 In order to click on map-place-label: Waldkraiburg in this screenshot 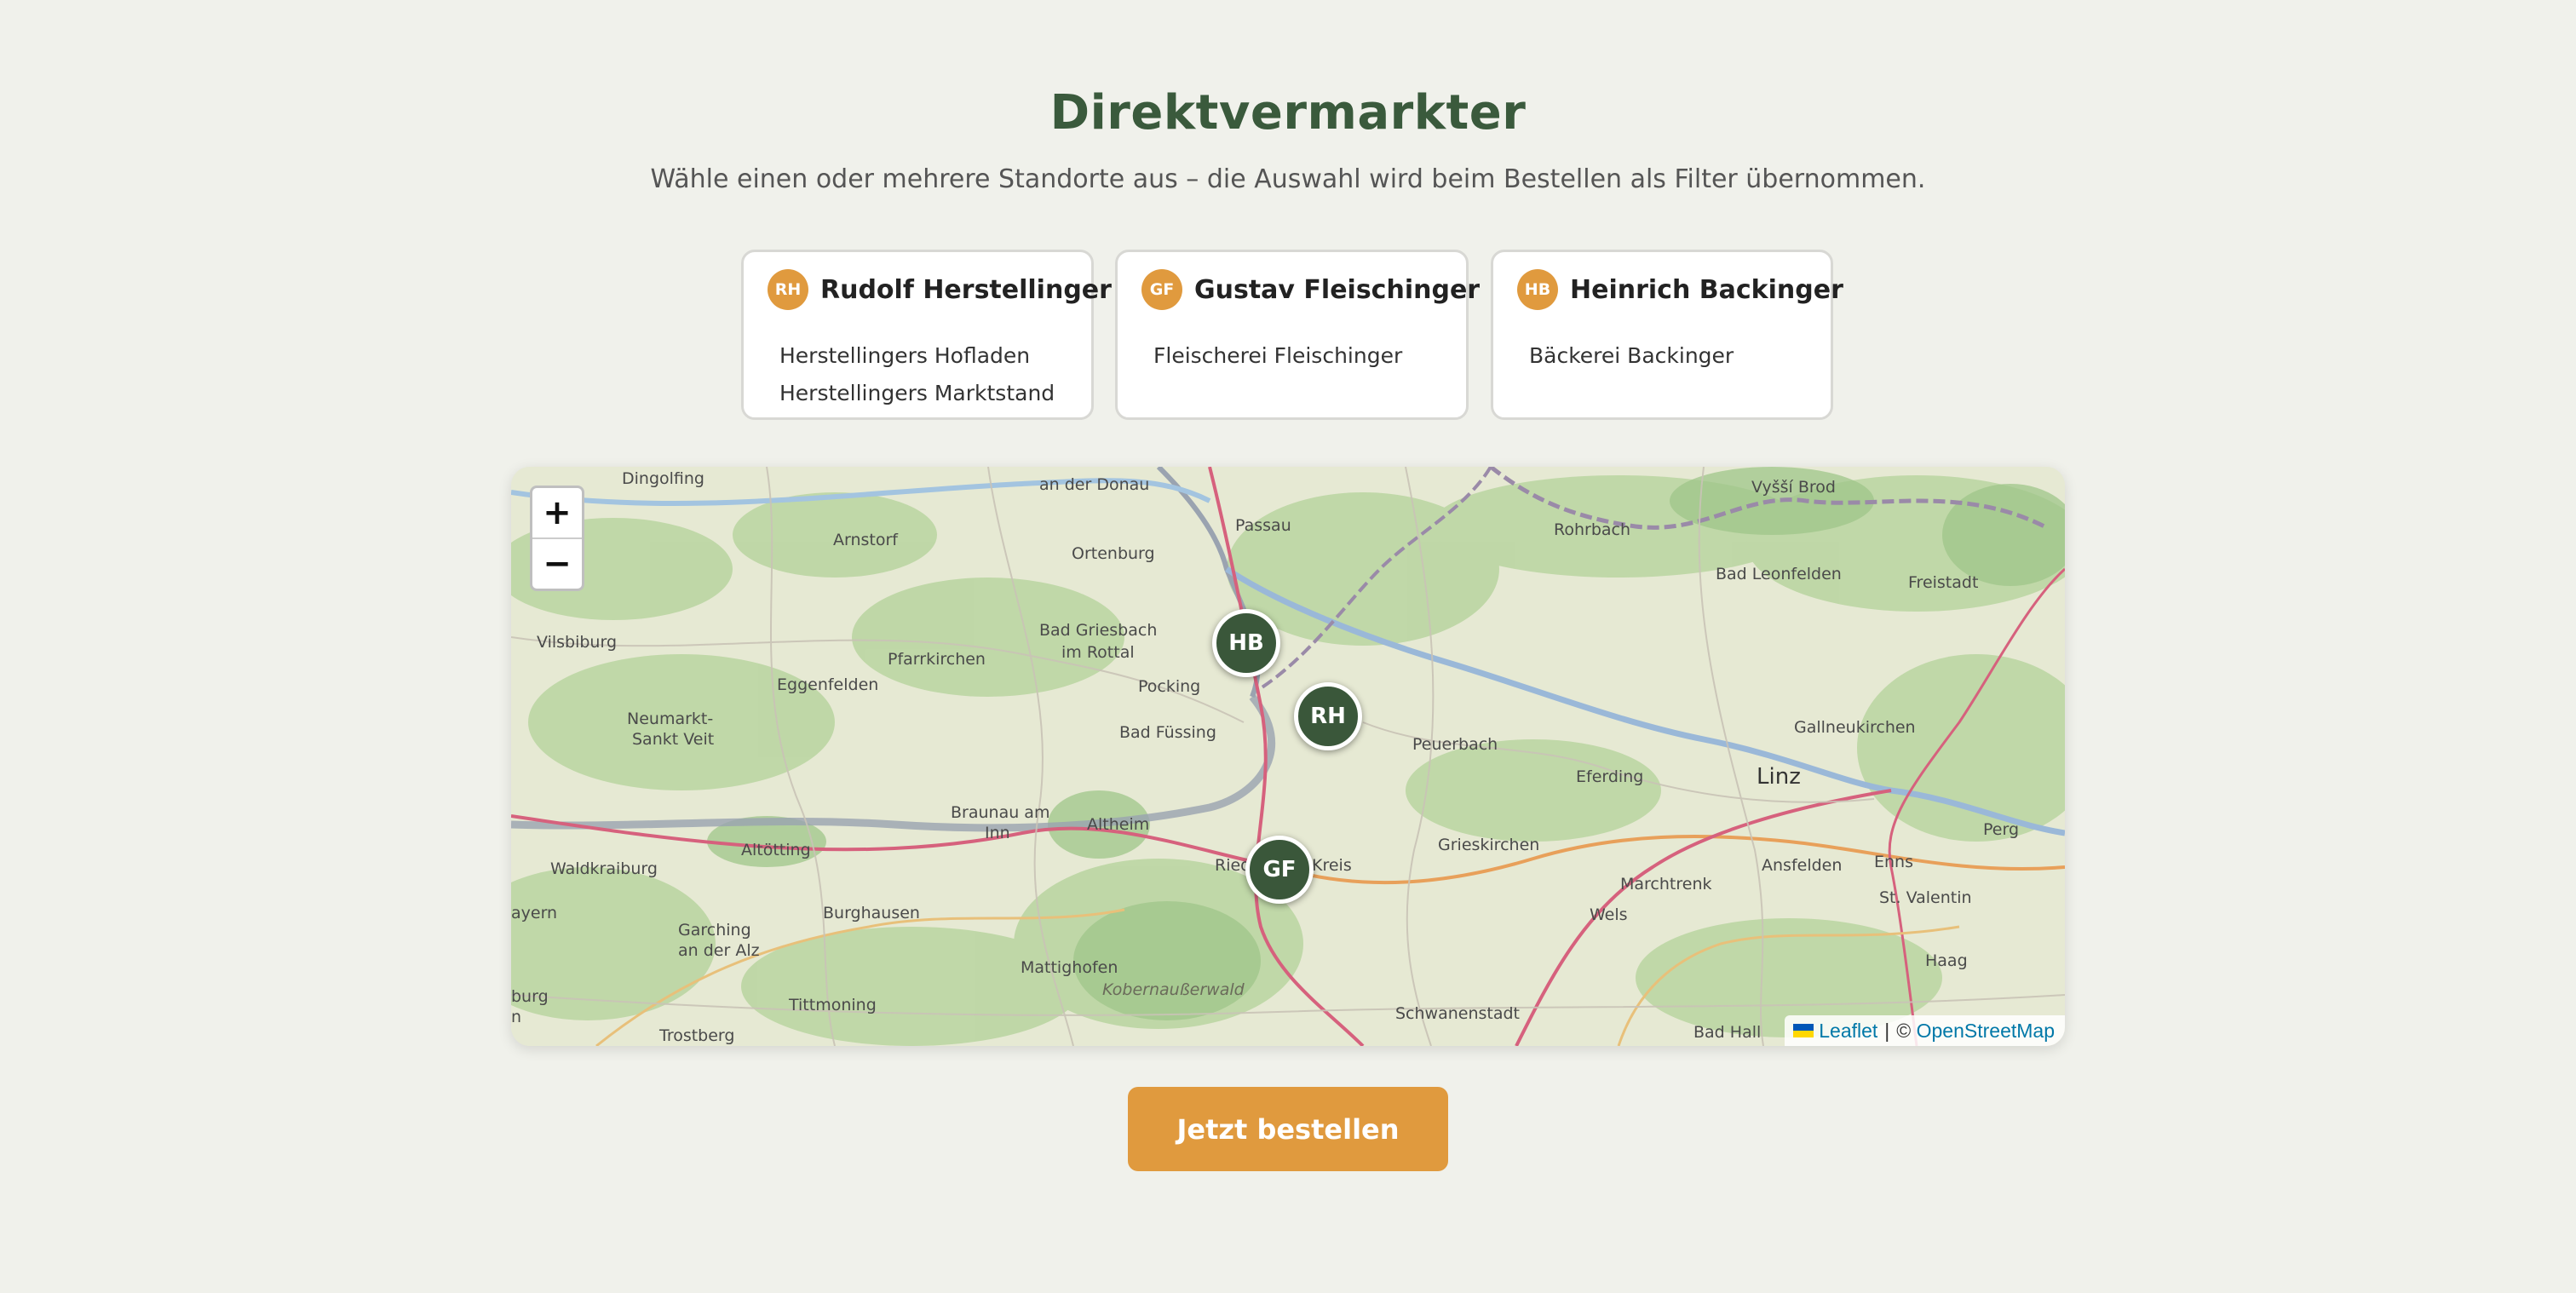, I will do `click(604, 868)`.